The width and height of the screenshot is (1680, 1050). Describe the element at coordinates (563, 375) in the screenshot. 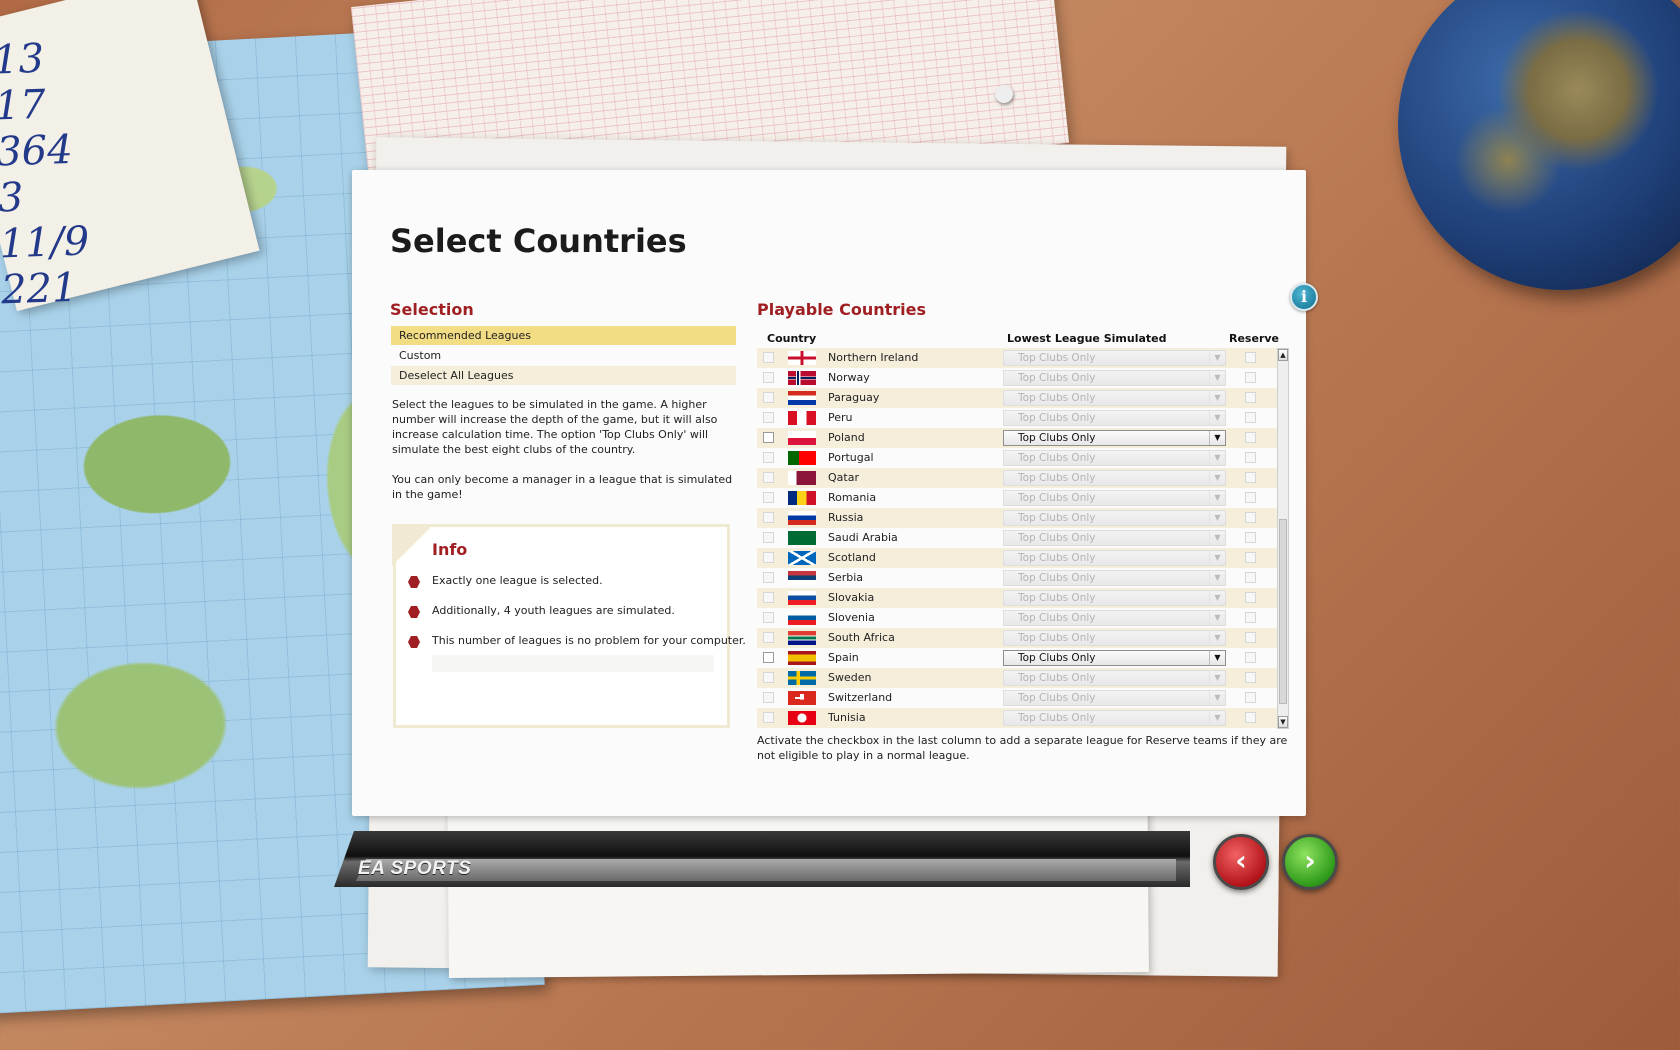

I see `selection-deselect-all: Deselect All Leagues` at that location.